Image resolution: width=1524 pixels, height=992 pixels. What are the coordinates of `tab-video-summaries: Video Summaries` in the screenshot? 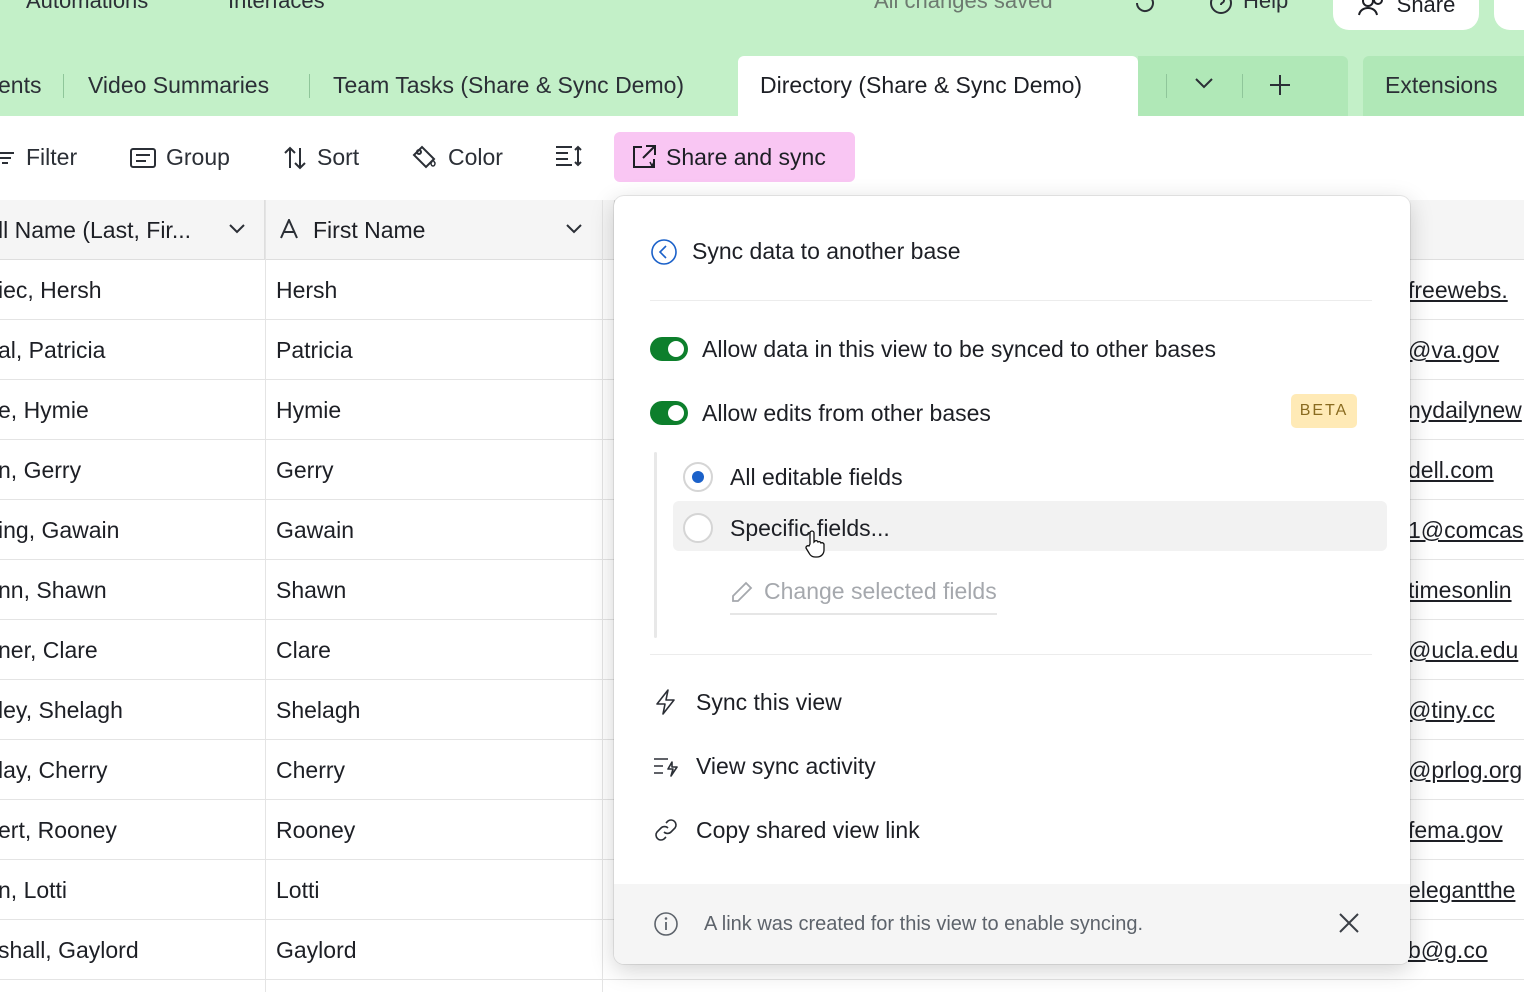 It's located at (178, 85).